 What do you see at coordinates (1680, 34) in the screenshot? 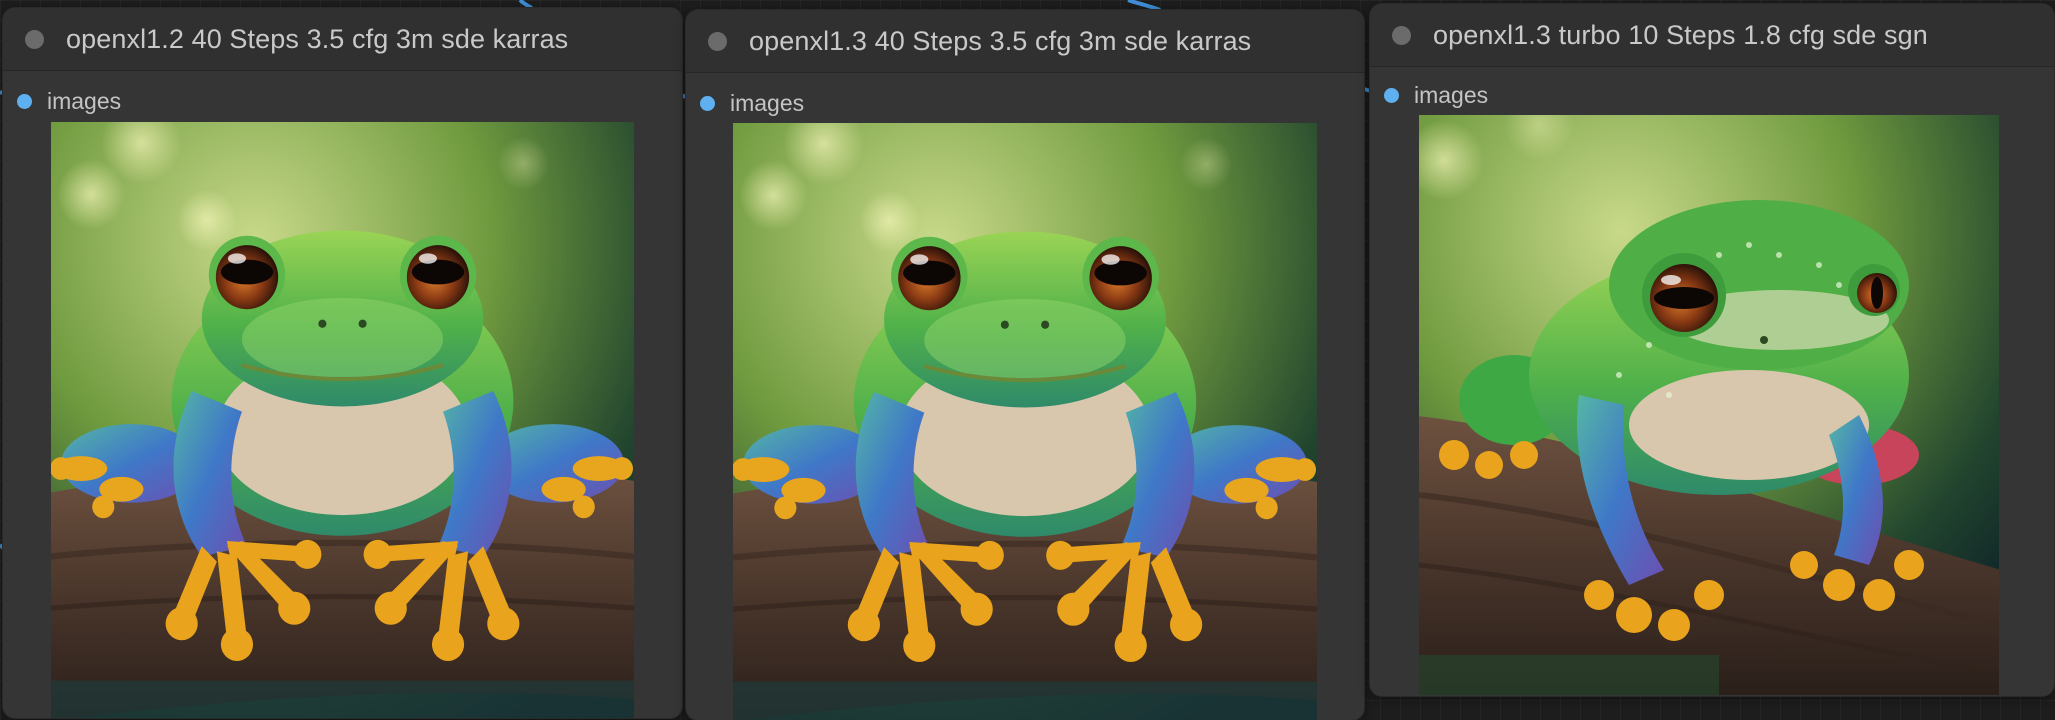
I see `node-title: openxl1.3 turbo 10 Steps 1.8 cfg sde sgn` at bounding box center [1680, 34].